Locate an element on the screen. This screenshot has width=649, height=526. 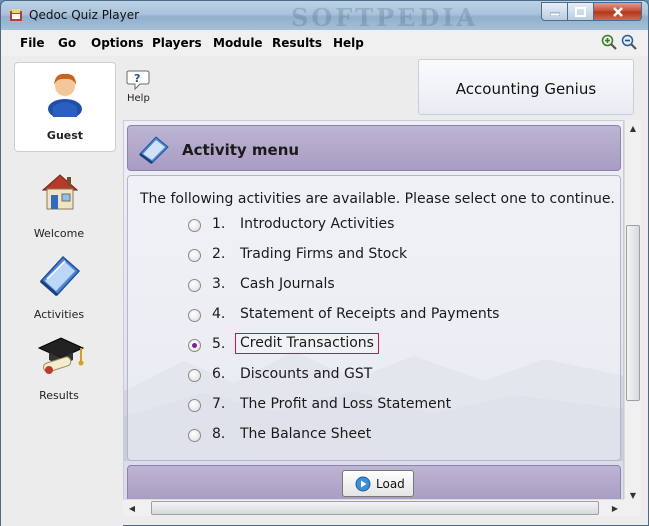
zoom-out-icon is located at coordinates (629, 42).